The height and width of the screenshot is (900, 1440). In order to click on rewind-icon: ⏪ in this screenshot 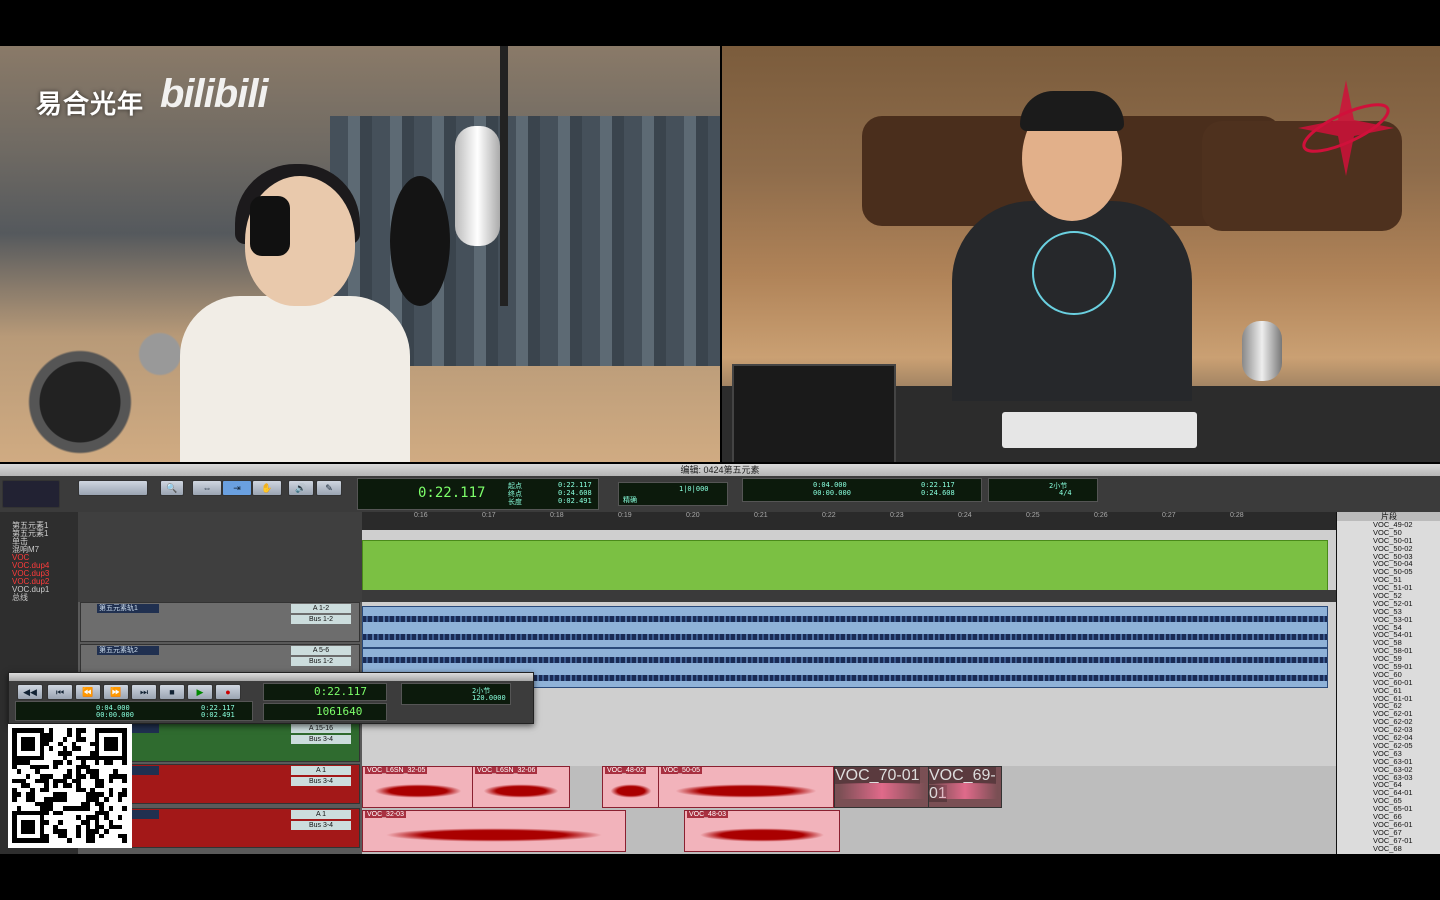, I will do `click(88, 692)`.